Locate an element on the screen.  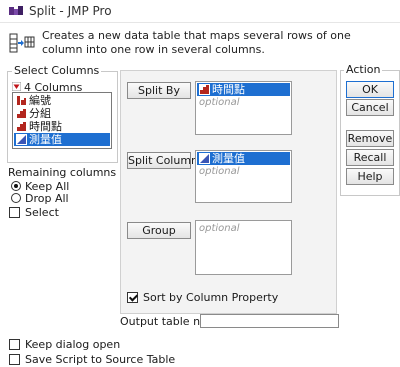
split-by-value: 時間點 is located at coordinates (228, 89).